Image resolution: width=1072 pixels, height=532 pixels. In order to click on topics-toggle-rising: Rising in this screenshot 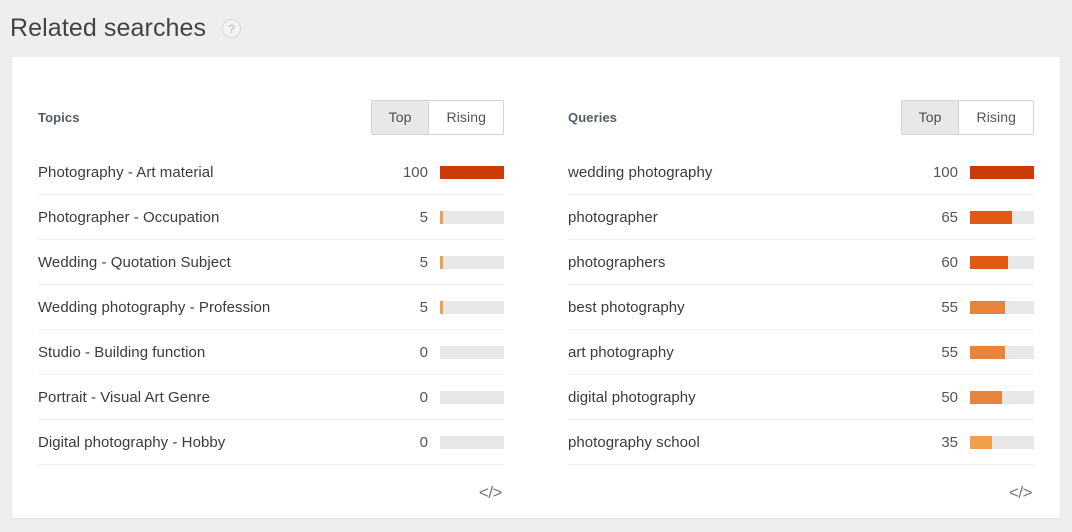, I will do `click(465, 117)`.